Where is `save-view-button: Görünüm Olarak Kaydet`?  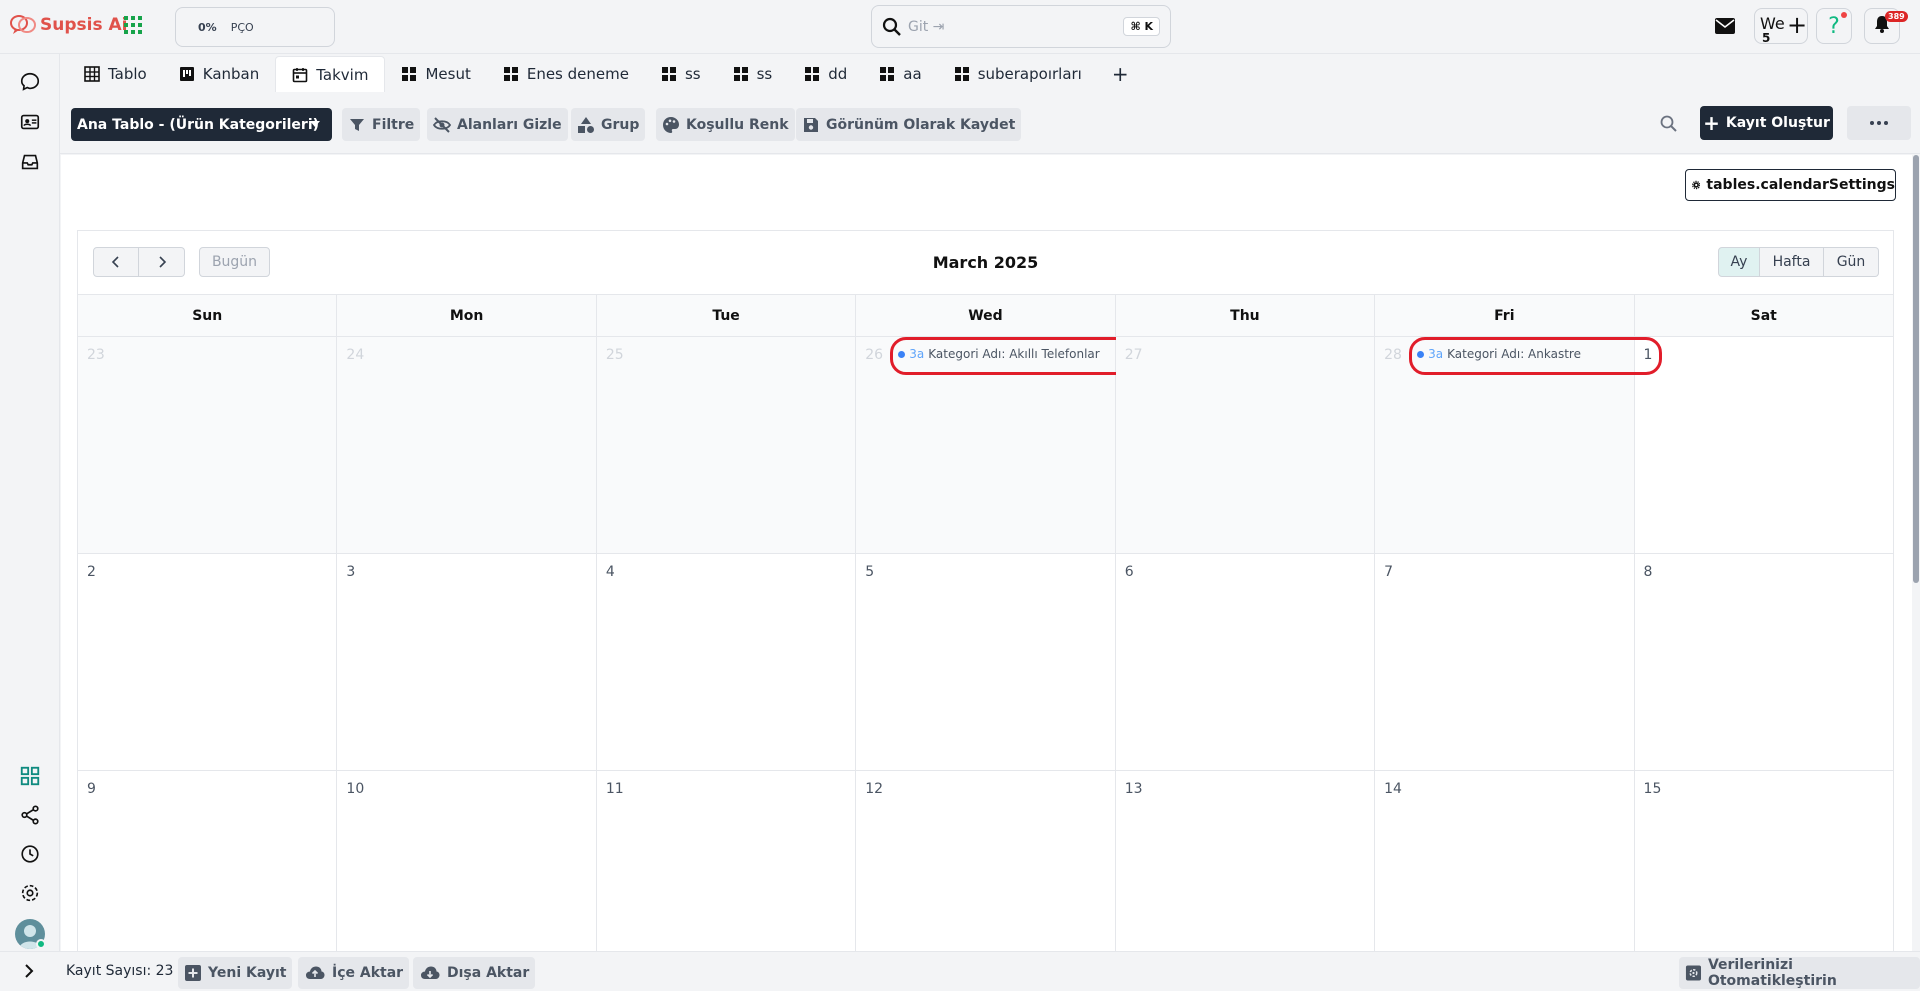
save-view-button: Görünüm Olarak Kaydet is located at coordinates (909, 124).